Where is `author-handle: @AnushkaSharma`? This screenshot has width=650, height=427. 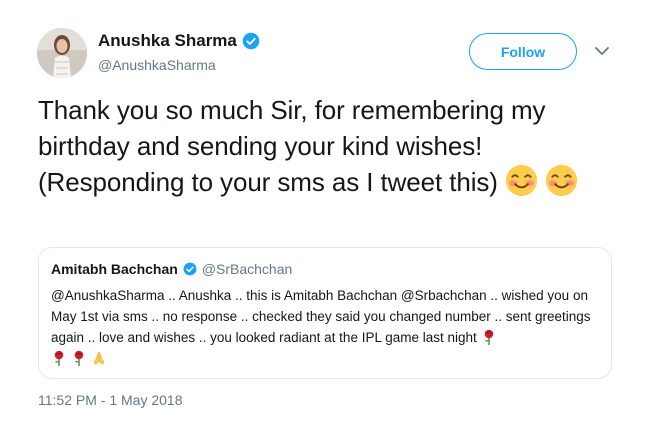 author-handle: @AnushkaSharma is located at coordinates (157, 65).